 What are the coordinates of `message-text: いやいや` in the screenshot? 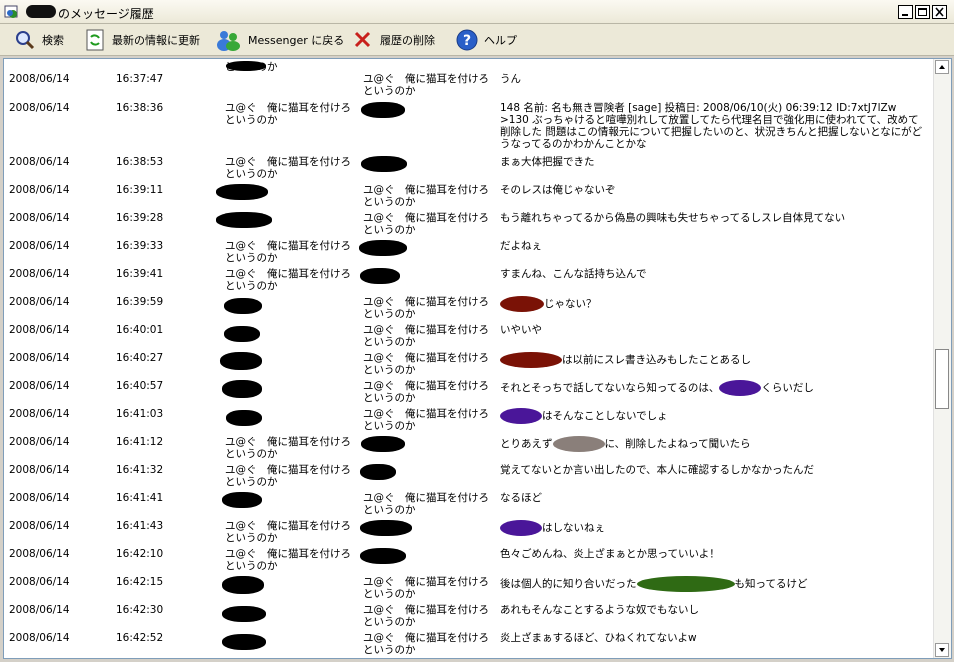 It's located at (712, 330).